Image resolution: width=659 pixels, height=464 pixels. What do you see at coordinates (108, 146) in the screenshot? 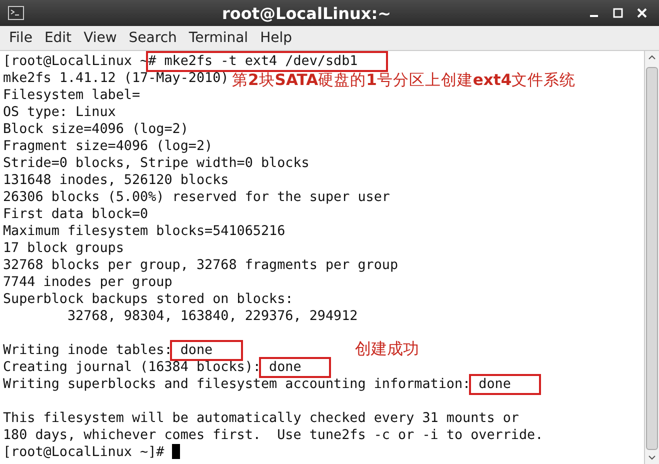
I see `terminal-text: Fragment size=4096 (log=2)` at bounding box center [108, 146].